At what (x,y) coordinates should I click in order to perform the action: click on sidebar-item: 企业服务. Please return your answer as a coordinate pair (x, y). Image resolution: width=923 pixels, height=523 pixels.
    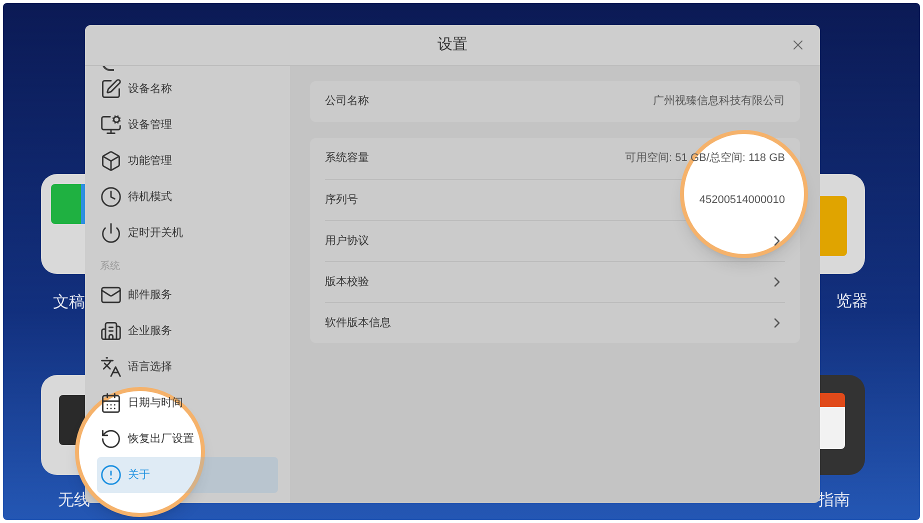
    Looking at the image, I should click on (187, 331).